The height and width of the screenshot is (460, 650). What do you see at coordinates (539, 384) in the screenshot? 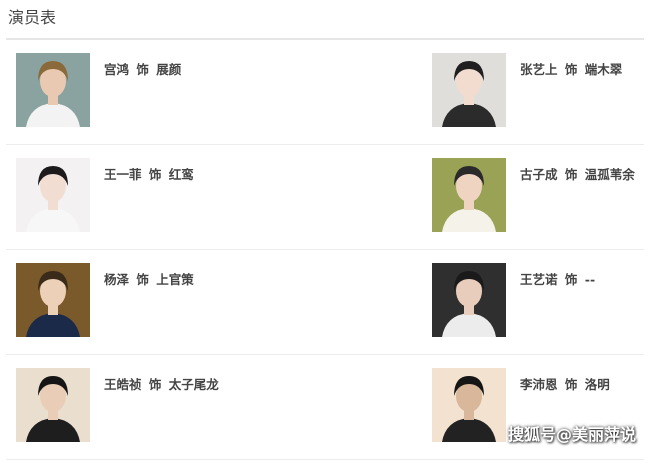
I see `actor-name: 李沛恩` at bounding box center [539, 384].